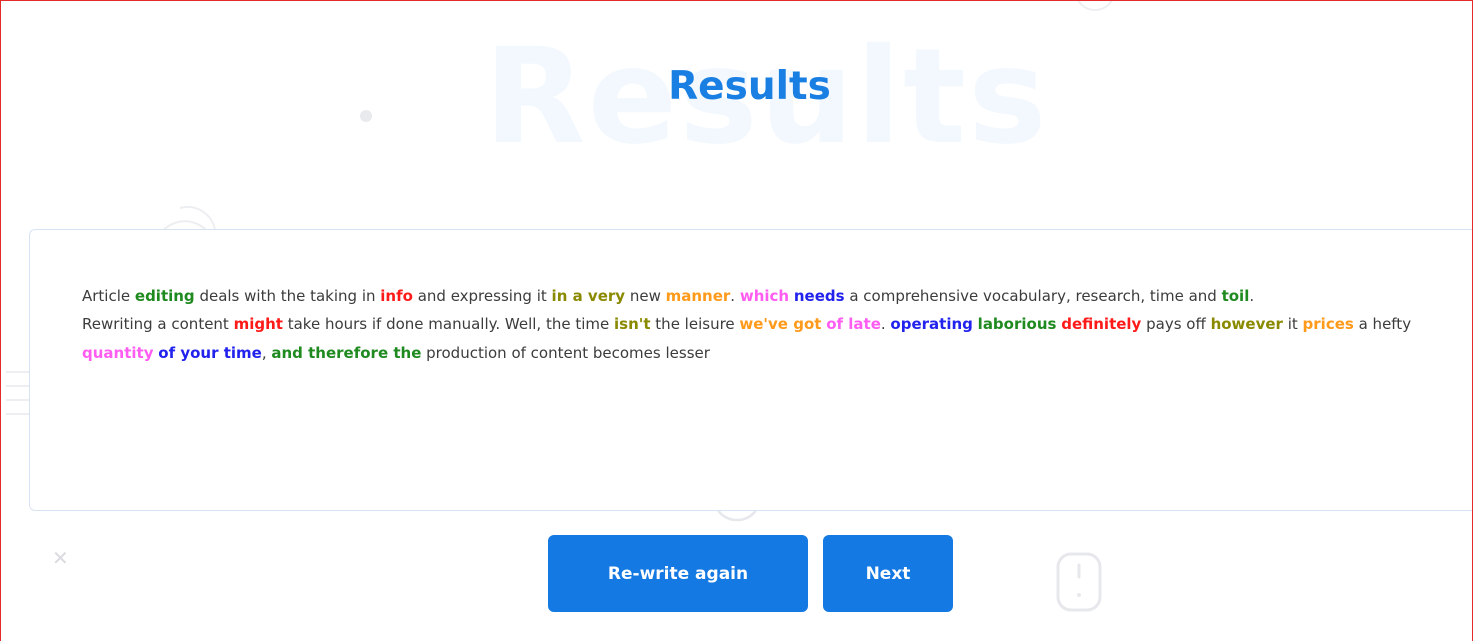 The width and height of the screenshot is (1473, 641). What do you see at coordinates (1176, 324) in the screenshot?
I see `text-segment: pays off` at bounding box center [1176, 324].